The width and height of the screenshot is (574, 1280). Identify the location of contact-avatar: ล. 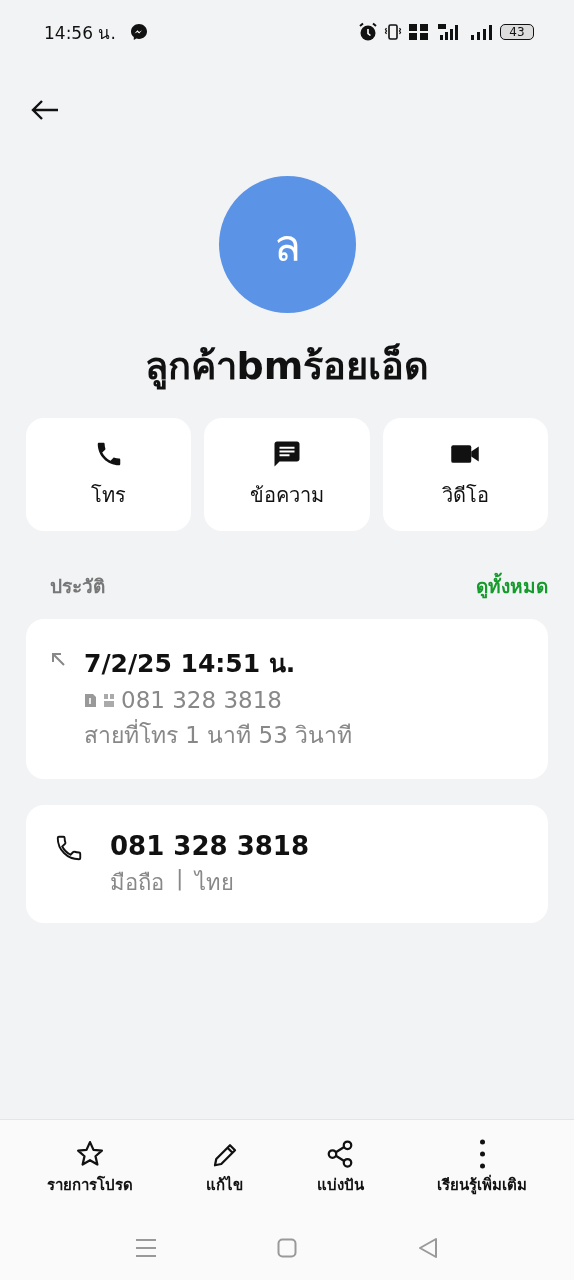
(287, 244).